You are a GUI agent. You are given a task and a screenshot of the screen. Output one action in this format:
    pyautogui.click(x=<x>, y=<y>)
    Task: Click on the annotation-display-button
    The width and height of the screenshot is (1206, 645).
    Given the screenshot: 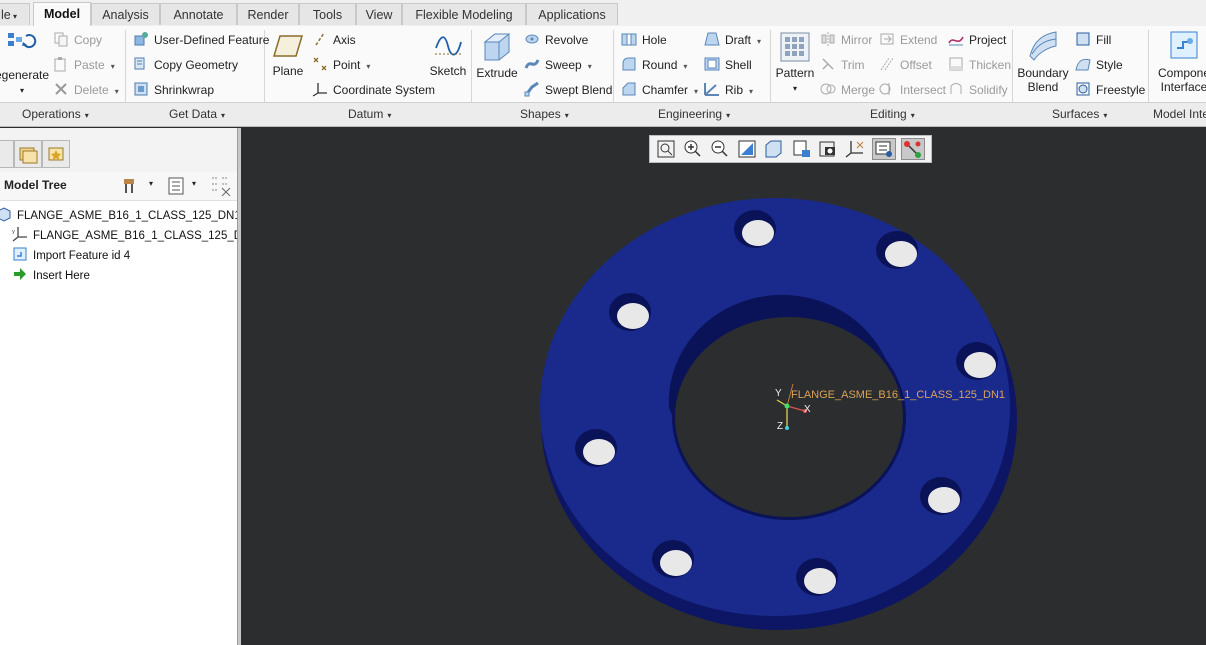 What is the action you would take?
    pyautogui.click(x=913, y=149)
    